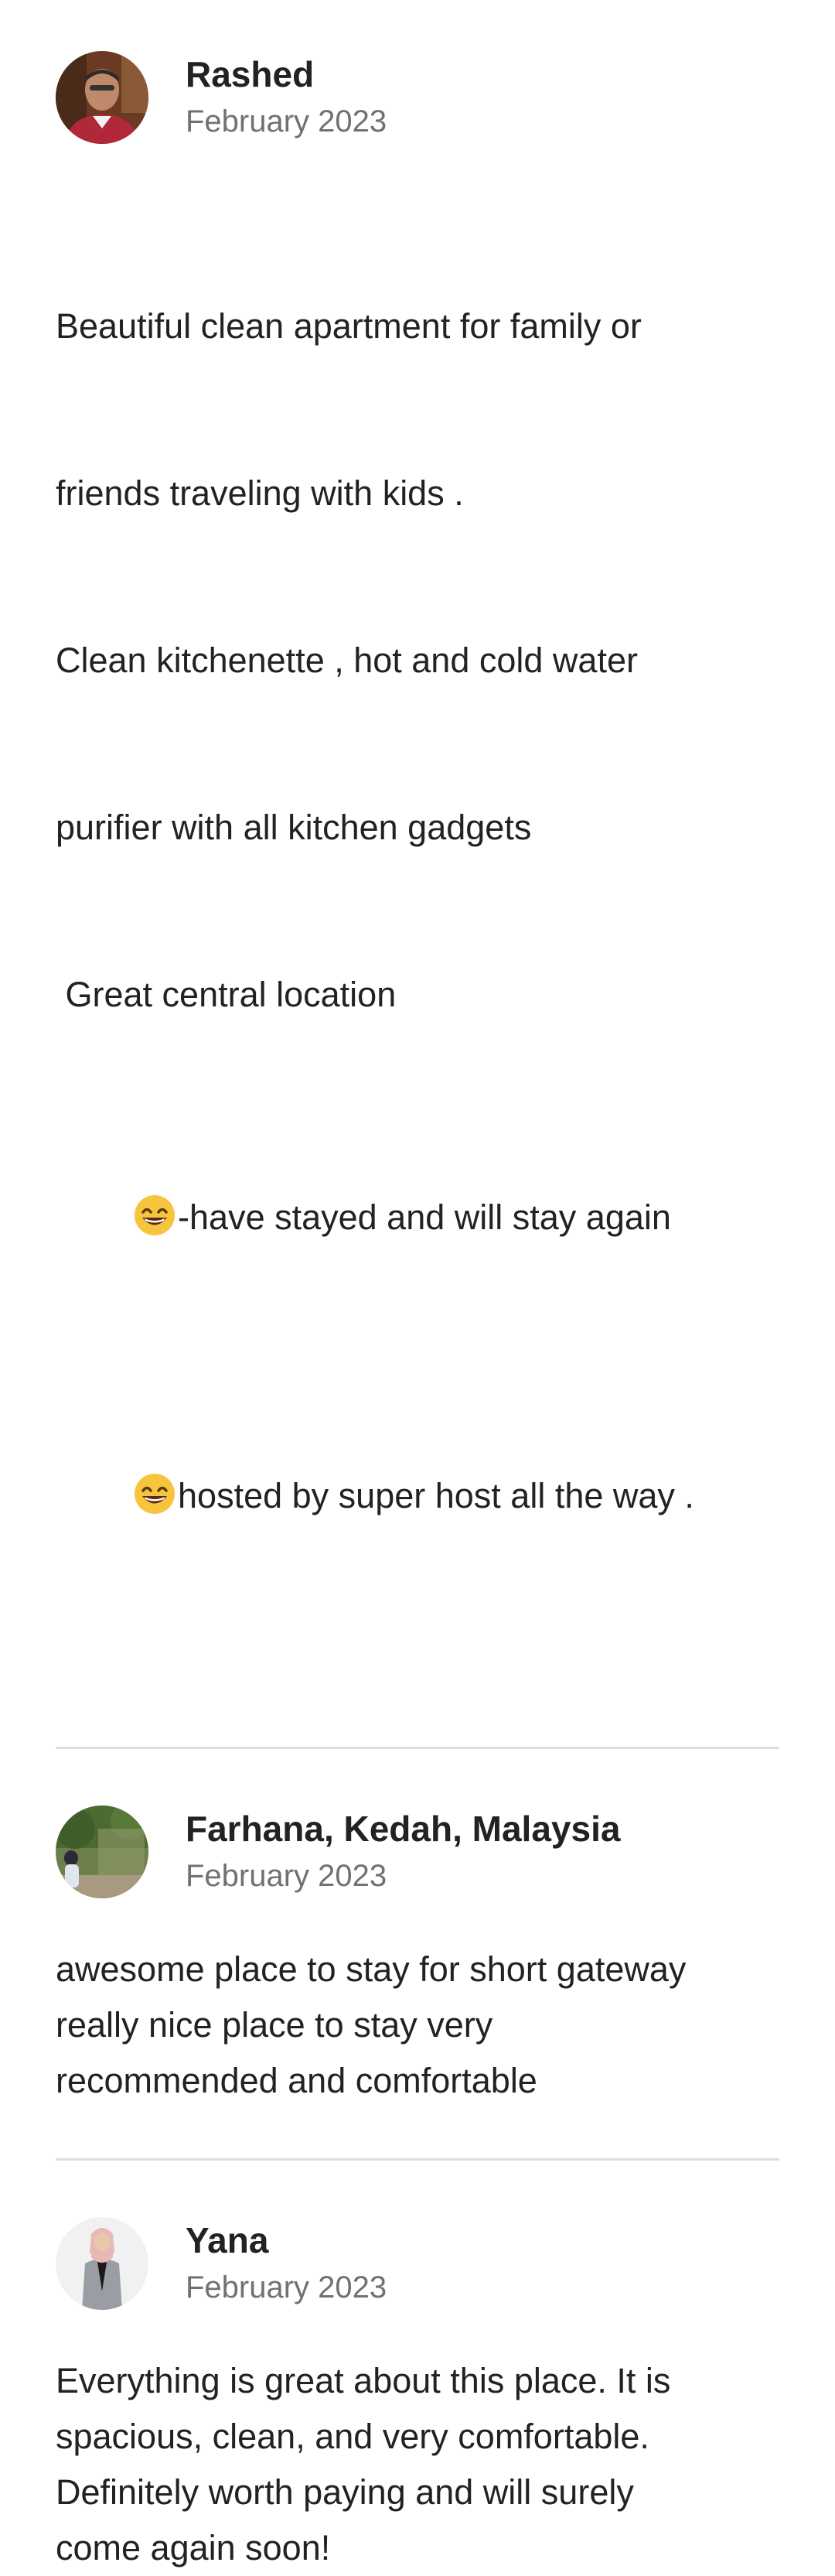  What do you see at coordinates (347, 660) in the screenshot?
I see `review-text-line: Clean kitchenette , hot and cold water` at bounding box center [347, 660].